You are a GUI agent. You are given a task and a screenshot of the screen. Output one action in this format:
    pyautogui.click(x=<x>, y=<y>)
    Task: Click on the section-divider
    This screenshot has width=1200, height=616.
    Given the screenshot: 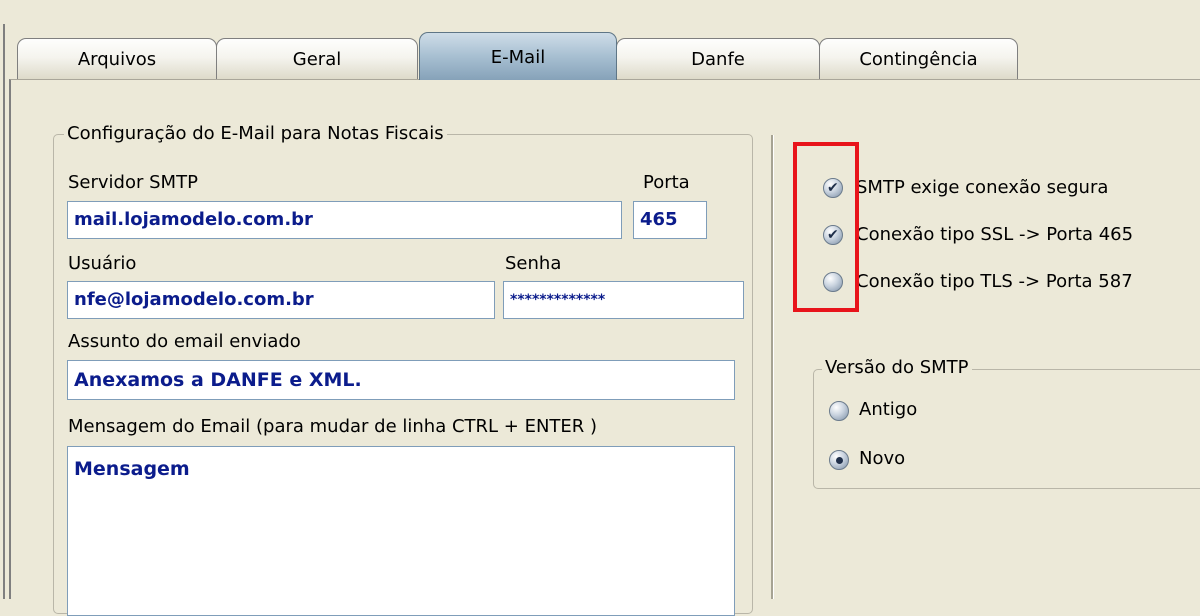 What is the action you would take?
    pyautogui.click(x=772, y=367)
    